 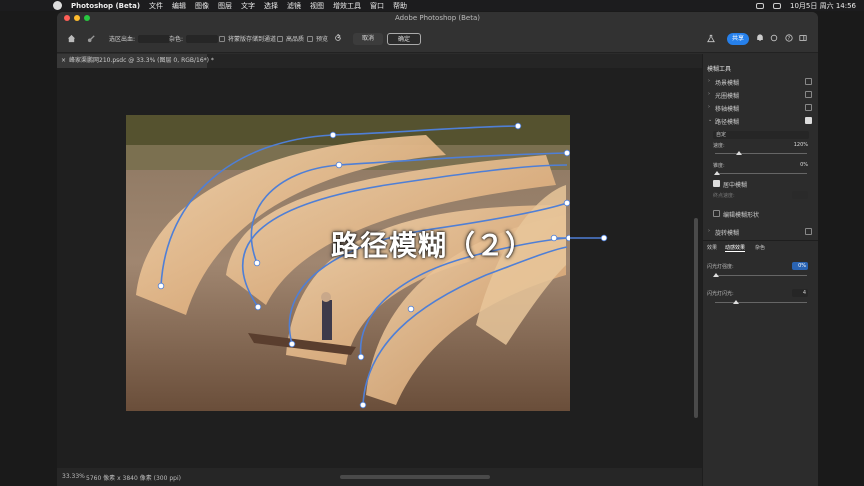 What do you see at coordinates (377, 6) in the screenshot?
I see `menu-window: 窗口` at bounding box center [377, 6].